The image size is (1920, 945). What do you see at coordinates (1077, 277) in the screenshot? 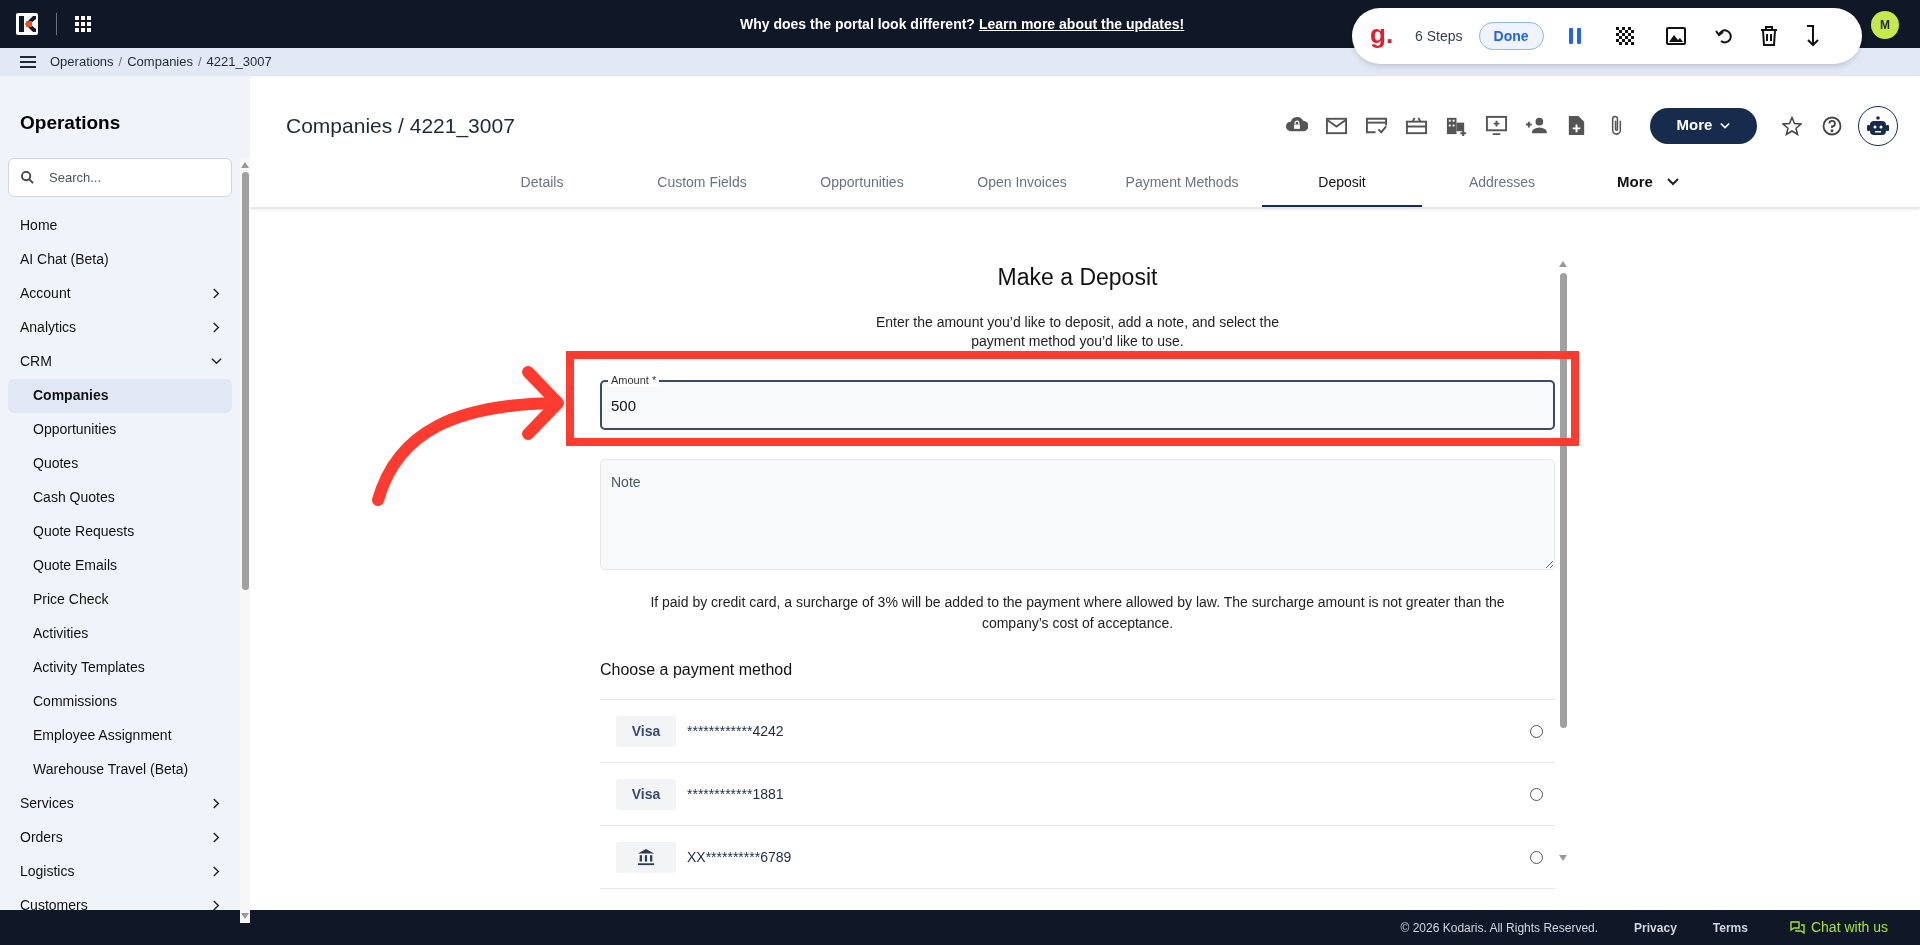
I see `form-title: Make a Deposit` at bounding box center [1077, 277].